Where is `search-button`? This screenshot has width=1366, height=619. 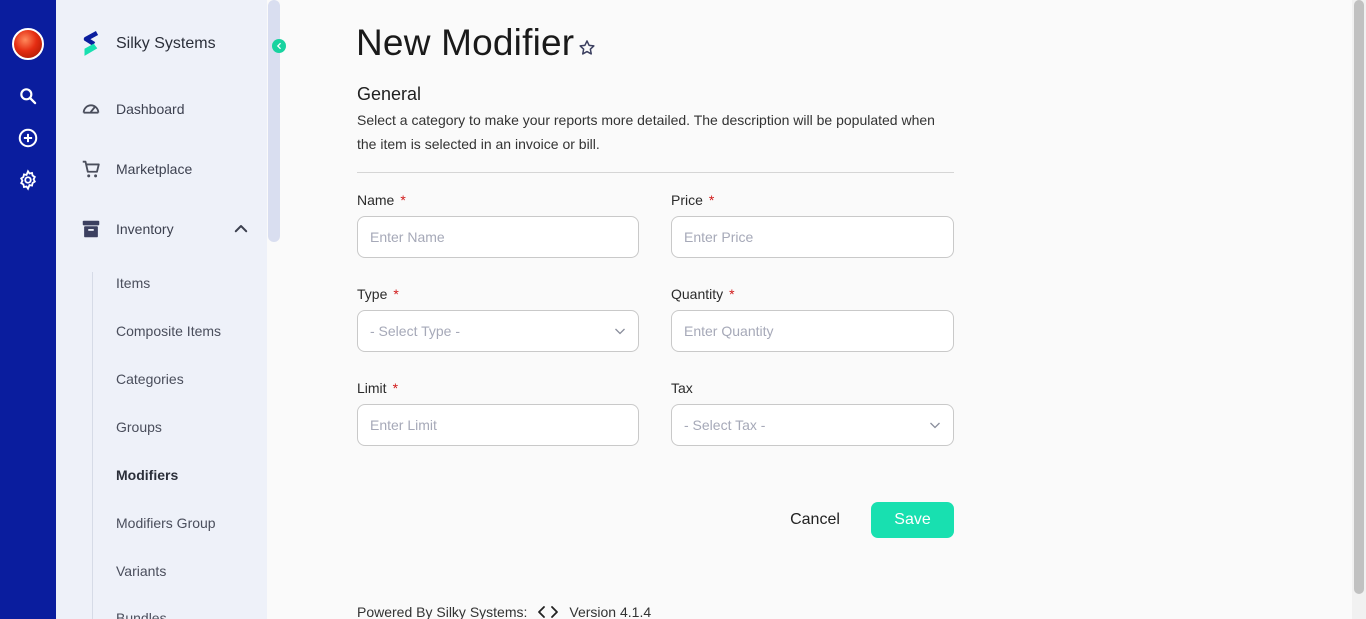 search-button is located at coordinates (28, 96).